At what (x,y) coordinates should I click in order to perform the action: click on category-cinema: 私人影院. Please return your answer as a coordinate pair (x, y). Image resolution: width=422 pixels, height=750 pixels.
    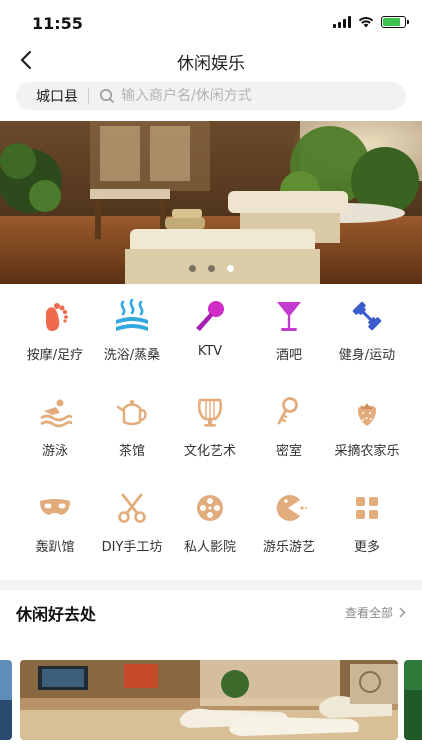
    Looking at the image, I should click on (210, 521).